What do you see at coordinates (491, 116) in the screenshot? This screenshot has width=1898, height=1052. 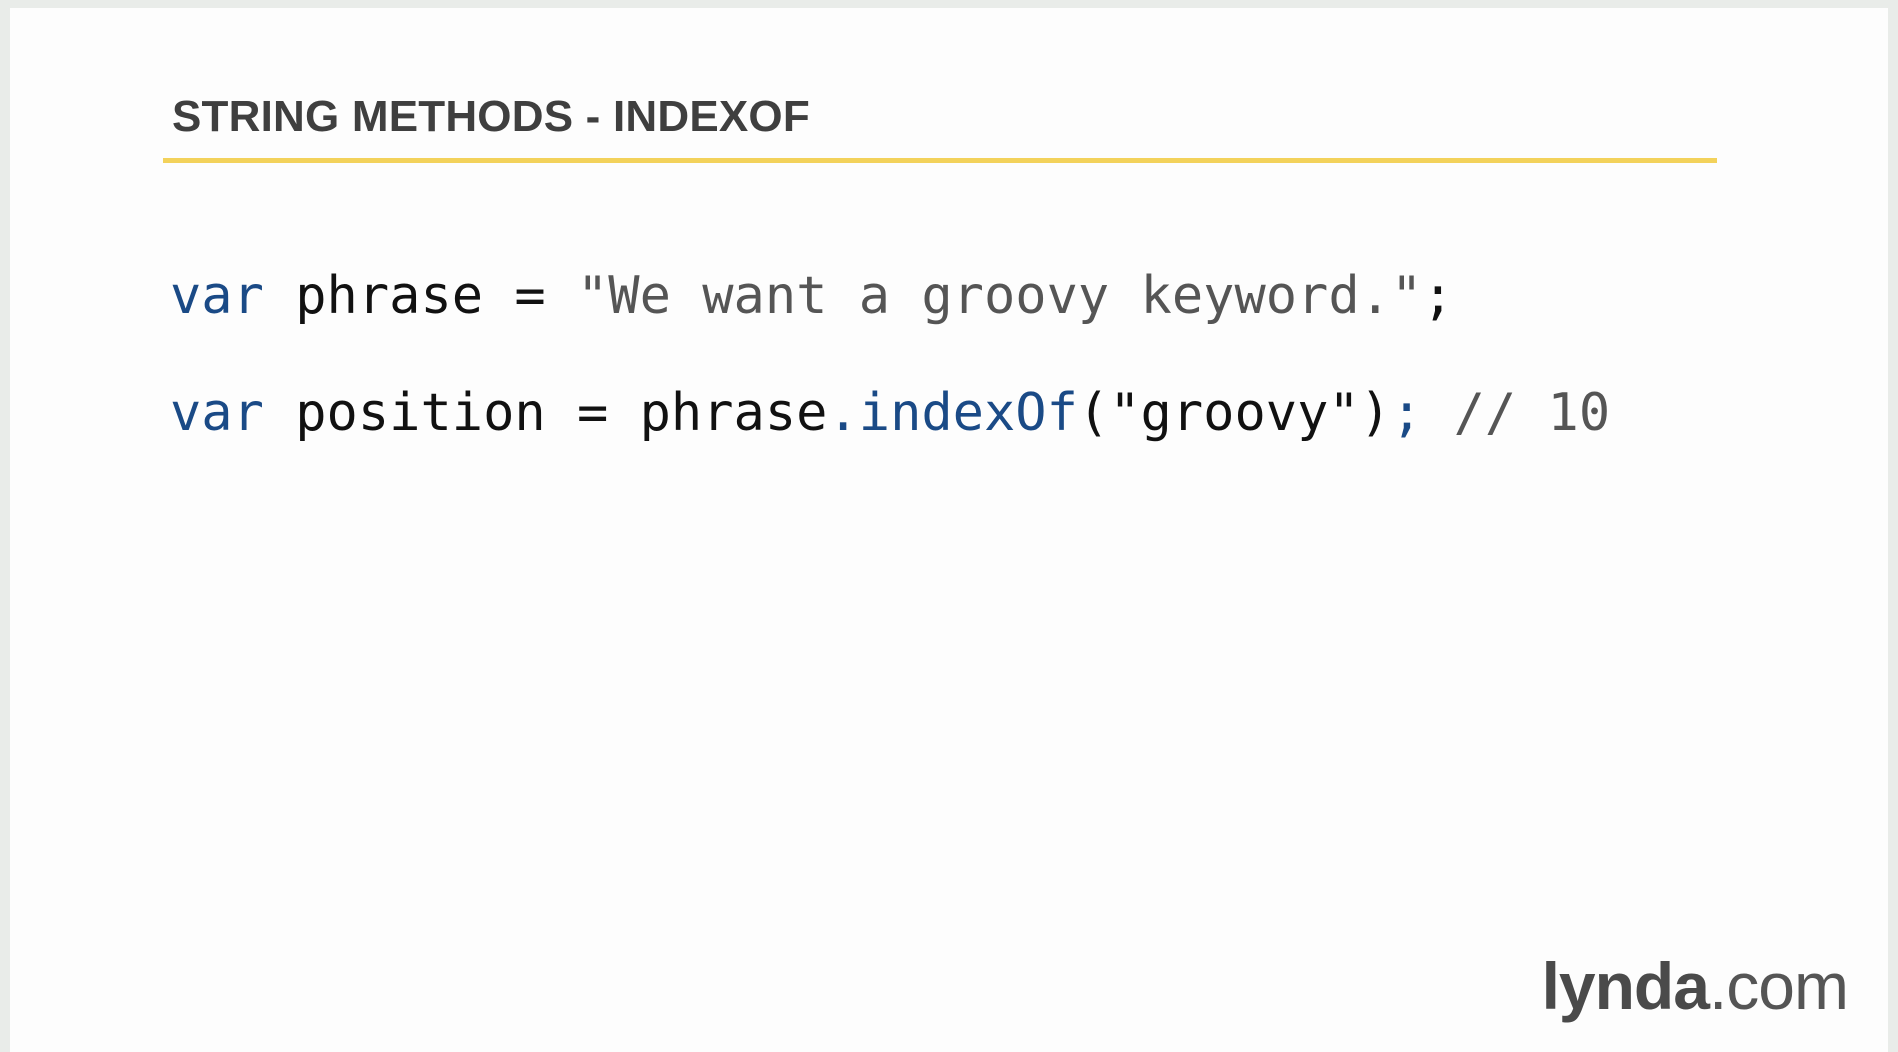 I see `slide-title: STRING METHODS - INDEXOF` at bounding box center [491, 116].